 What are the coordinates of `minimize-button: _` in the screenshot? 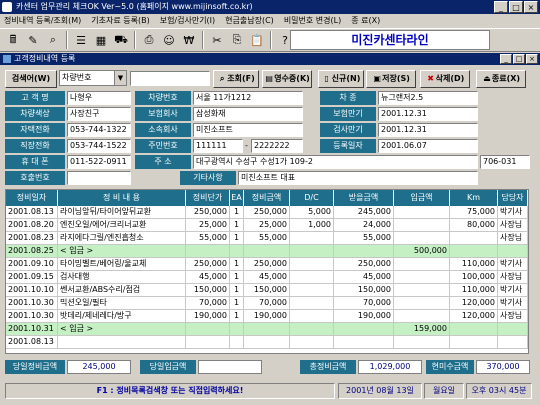 It's located at (501, 7).